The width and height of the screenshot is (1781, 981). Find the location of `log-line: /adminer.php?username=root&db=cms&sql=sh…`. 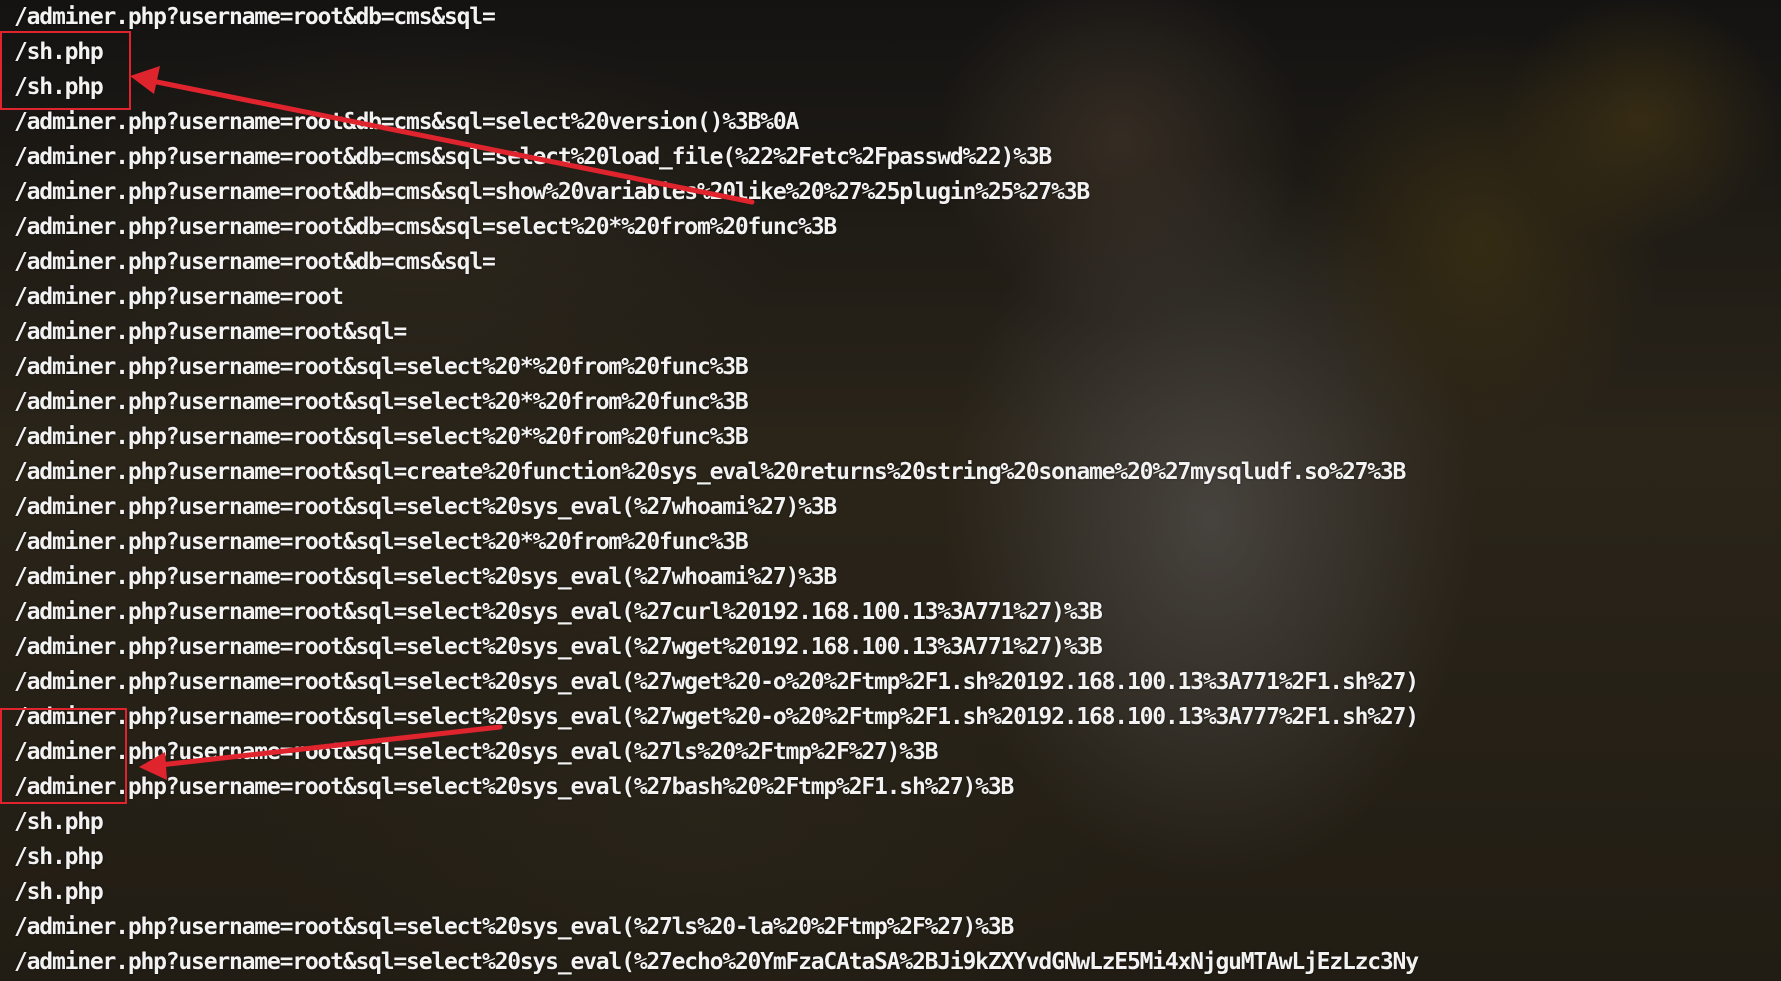

log-line: /adminer.php?username=root&db=cms&sql=sh… is located at coordinates (552, 192).